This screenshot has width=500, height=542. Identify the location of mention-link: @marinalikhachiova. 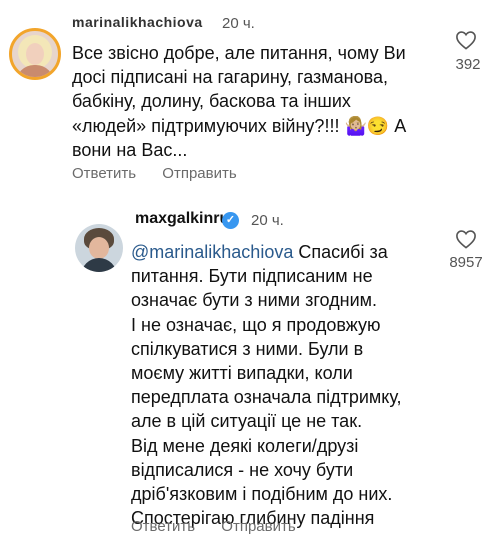
(212, 252).